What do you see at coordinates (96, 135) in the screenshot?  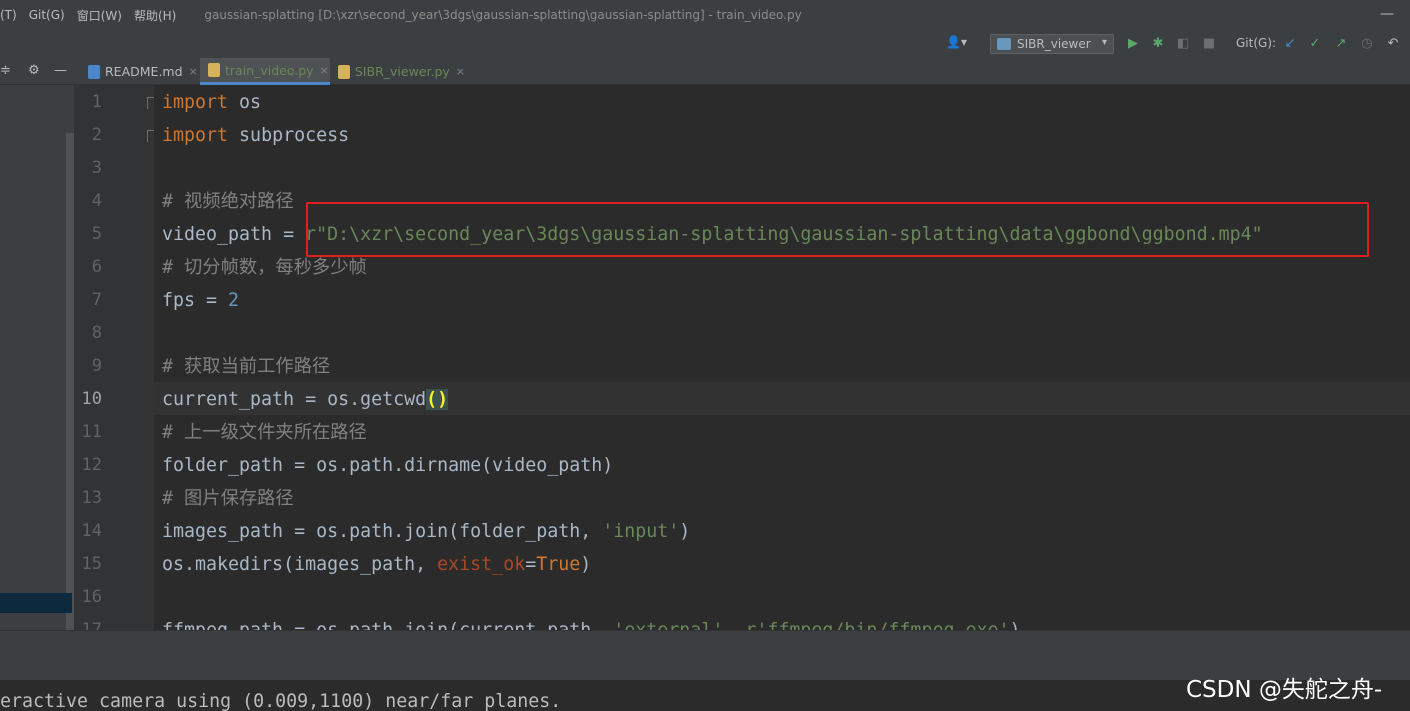 I see `line-number: 2` at bounding box center [96, 135].